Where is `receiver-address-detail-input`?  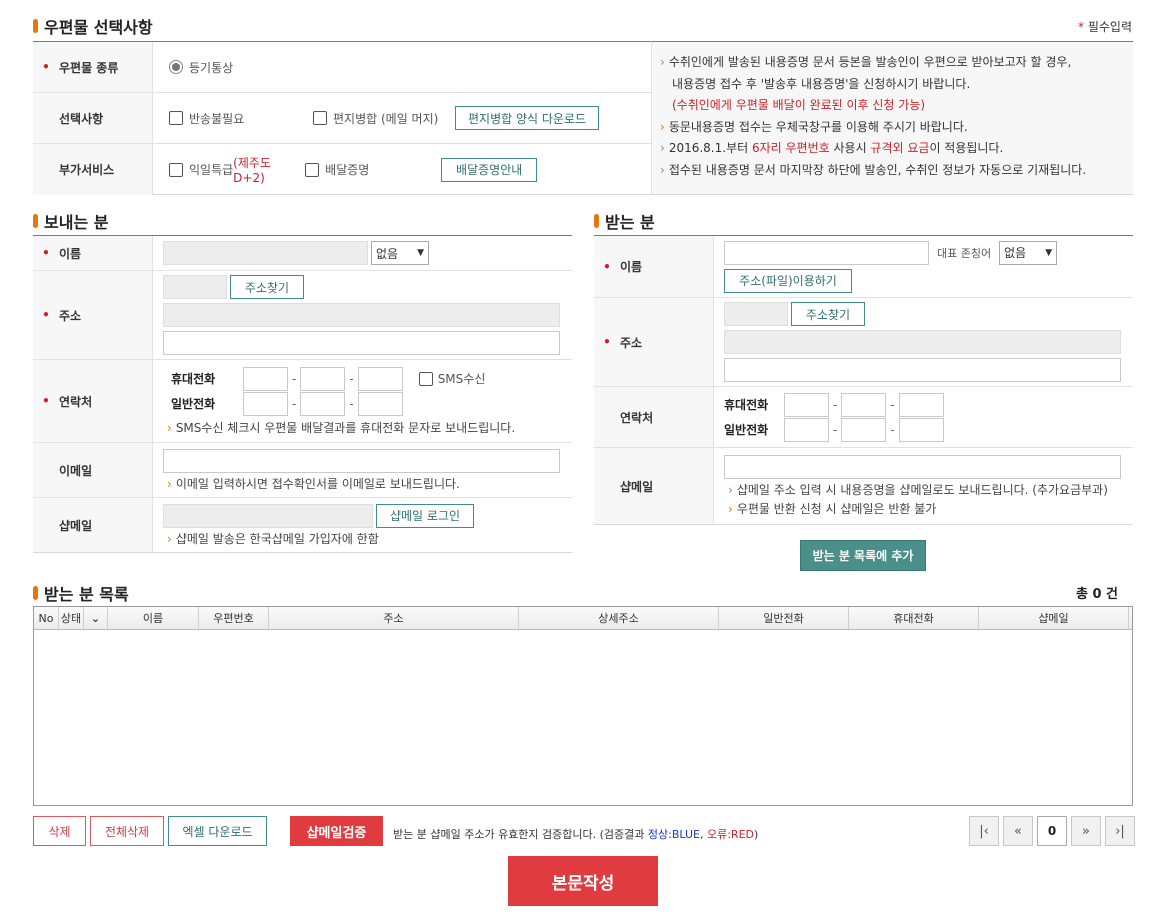
receiver-address-detail-input is located at coordinates (922, 370).